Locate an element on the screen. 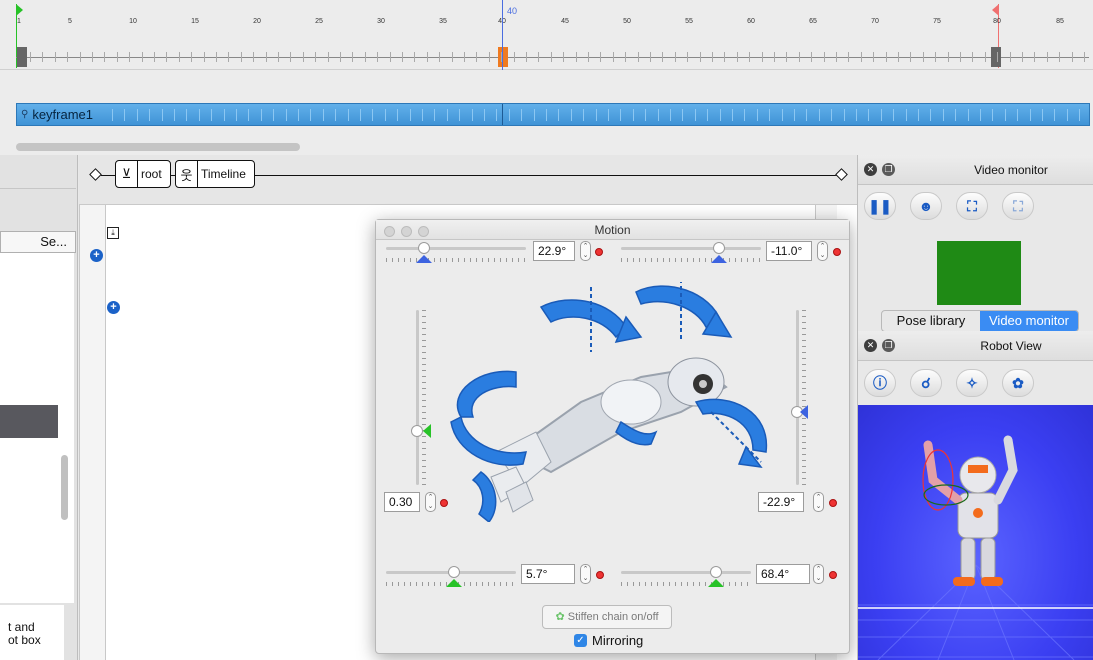 This screenshot has height=660, width=1093. close-window-button is located at coordinates (389, 231).